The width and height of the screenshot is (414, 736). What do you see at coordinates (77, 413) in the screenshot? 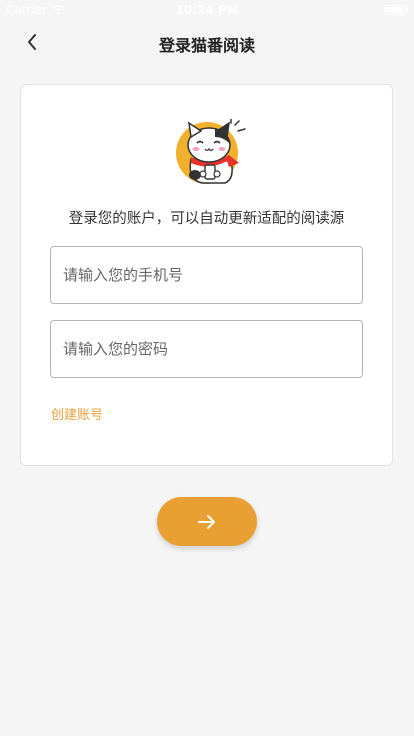
I see `create-account-link: 创建账号` at bounding box center [77, 413].